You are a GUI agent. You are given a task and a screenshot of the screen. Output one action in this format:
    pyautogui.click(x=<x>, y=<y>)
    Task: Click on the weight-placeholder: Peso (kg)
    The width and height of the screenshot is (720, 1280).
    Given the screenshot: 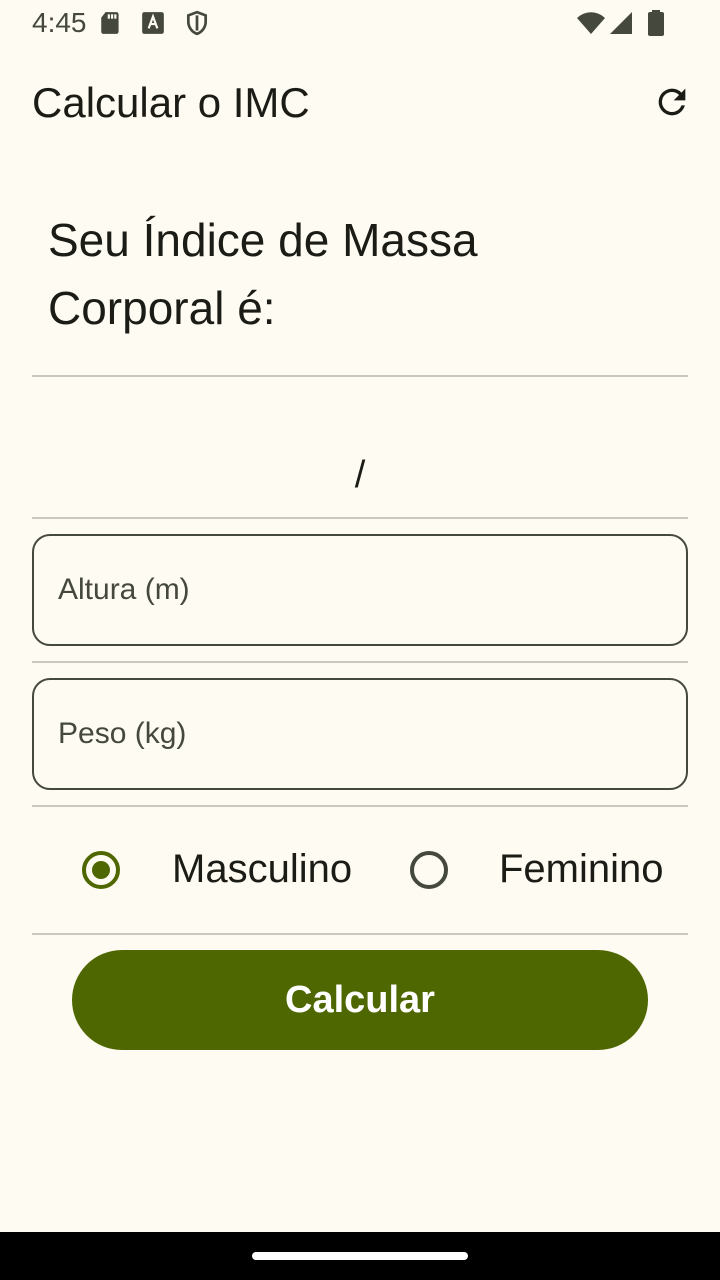 What is the action you would take?
    pyautogui.click(x=122, y=733)
    